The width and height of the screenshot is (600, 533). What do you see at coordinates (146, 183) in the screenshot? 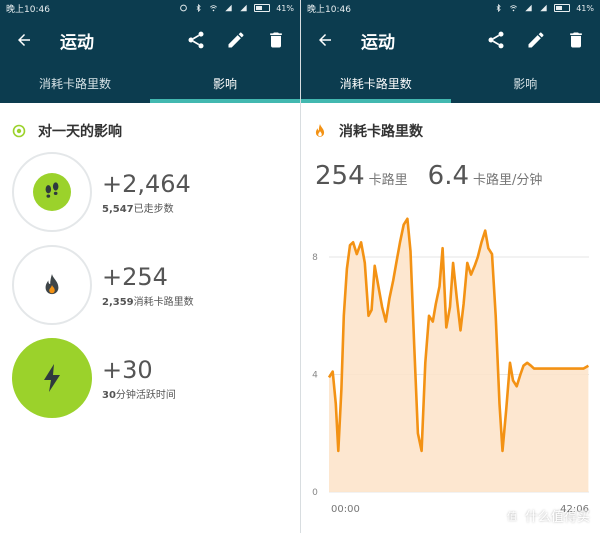
I see `steps-value: +2,464` at bounding box center [146, 183].